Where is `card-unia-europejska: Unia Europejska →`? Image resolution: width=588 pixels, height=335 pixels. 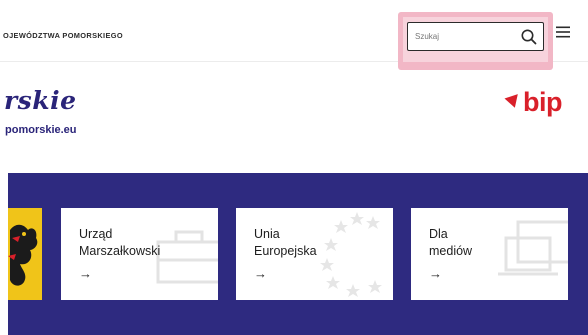 card-unia-europejska: Unia Europejska → is located at coordinates (314, 254).